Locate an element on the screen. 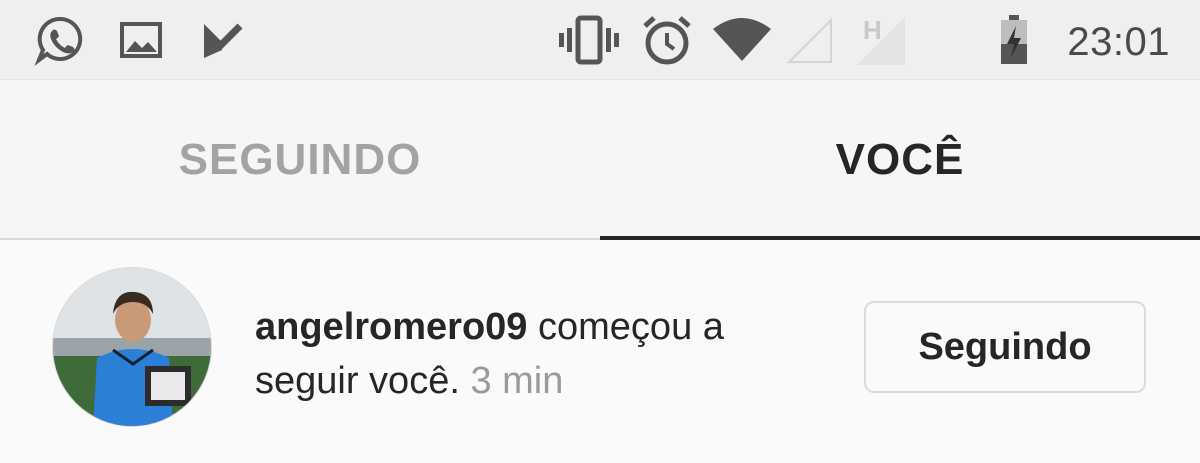 This screenshot has height=463, width=1200. network-h-icon: H is located at coordinates (880, 40).